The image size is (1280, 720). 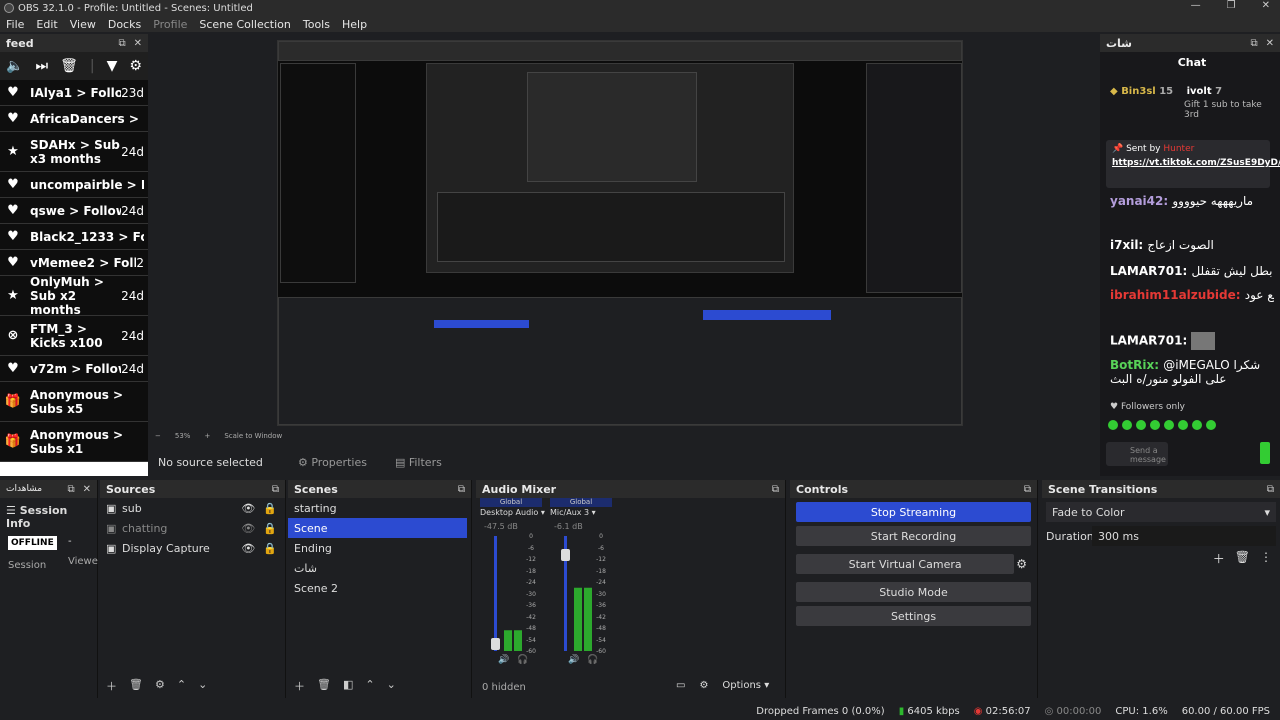 I want to click on zoom-in-button: +, so click(x=207, y=436).